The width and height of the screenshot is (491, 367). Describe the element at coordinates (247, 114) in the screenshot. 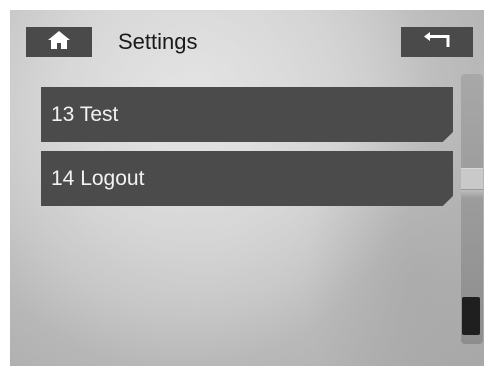

I see `menu-item-test: 13 Test` at that location.